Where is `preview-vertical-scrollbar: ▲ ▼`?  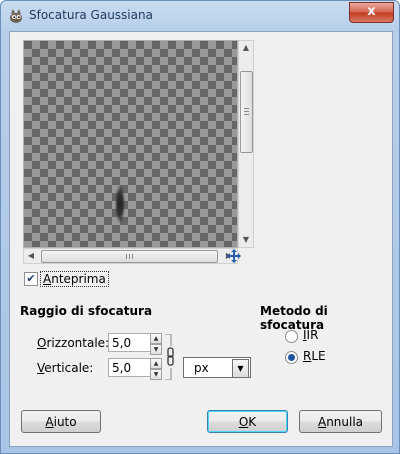
preview-vertical-scrollbar: ▲ ▼ is located at coordinates (246, 144).